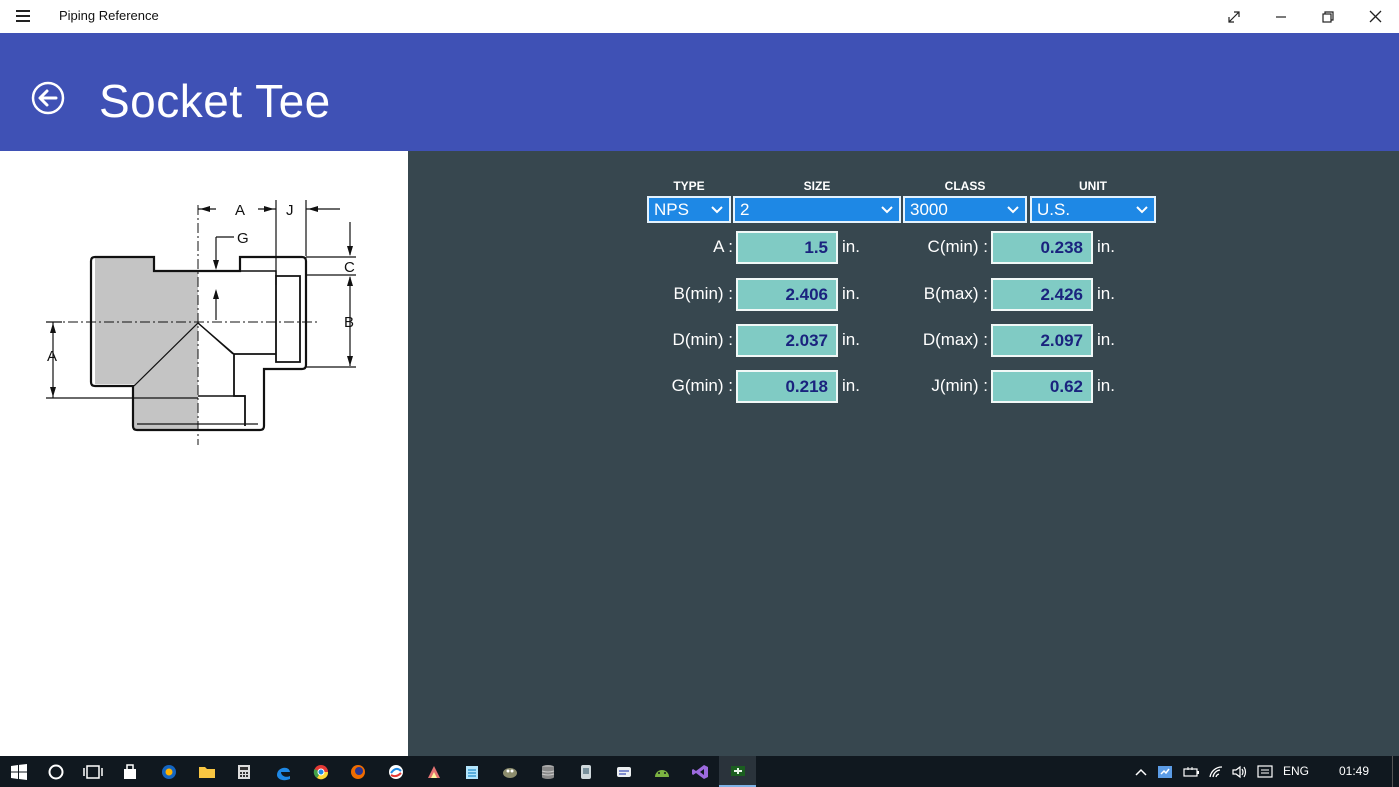  What do you see at coordinates (737, 771) in the screenshot?
I see `piping-reference-icon` at bounding box center [737, 771].